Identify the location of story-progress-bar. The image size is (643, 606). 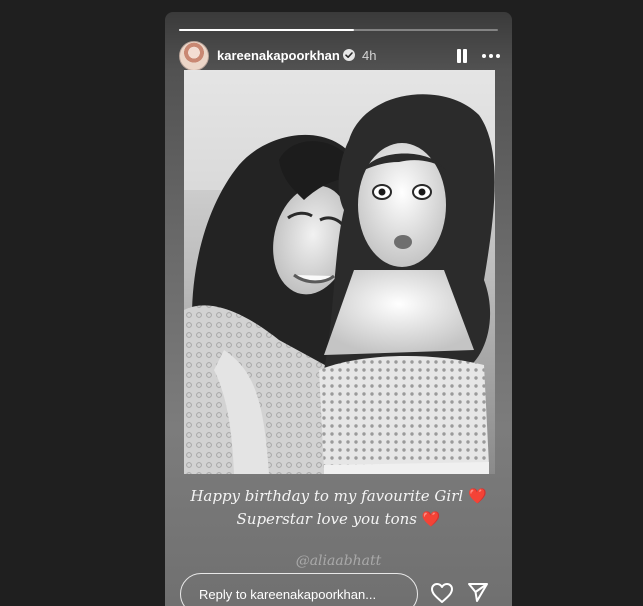
(338, 30).